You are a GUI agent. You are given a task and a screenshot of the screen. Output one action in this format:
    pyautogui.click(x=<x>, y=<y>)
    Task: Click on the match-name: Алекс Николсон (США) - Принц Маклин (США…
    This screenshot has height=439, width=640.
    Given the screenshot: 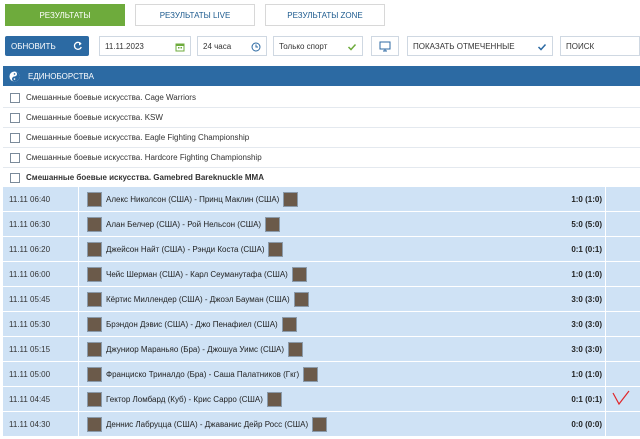 What is the action you would take?
    pyautogui.click(x=193, y=199)
    